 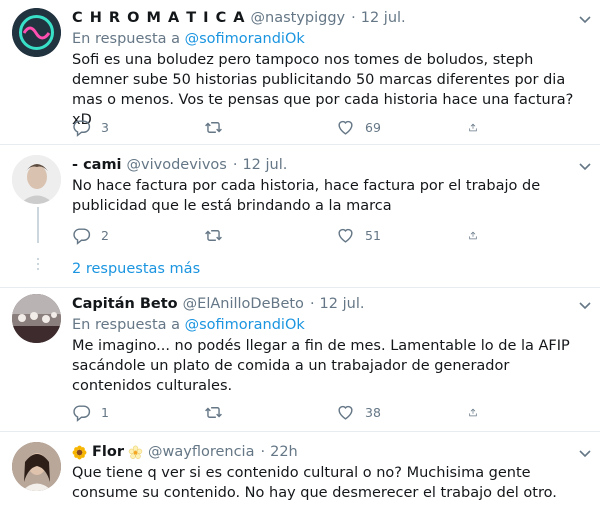 I want to click on tweet-actions: 2 51, so click(x=292, y=235).